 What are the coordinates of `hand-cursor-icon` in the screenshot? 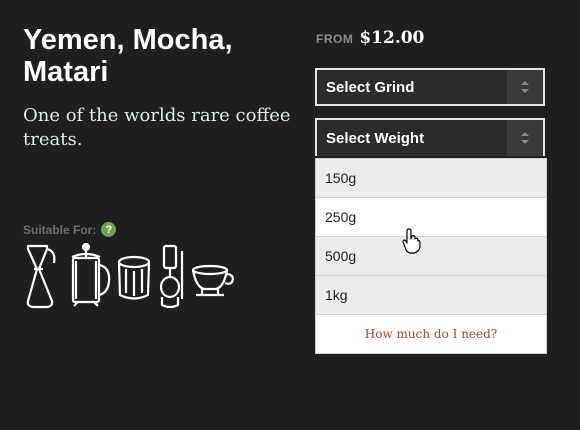 It's located at (411, 241).